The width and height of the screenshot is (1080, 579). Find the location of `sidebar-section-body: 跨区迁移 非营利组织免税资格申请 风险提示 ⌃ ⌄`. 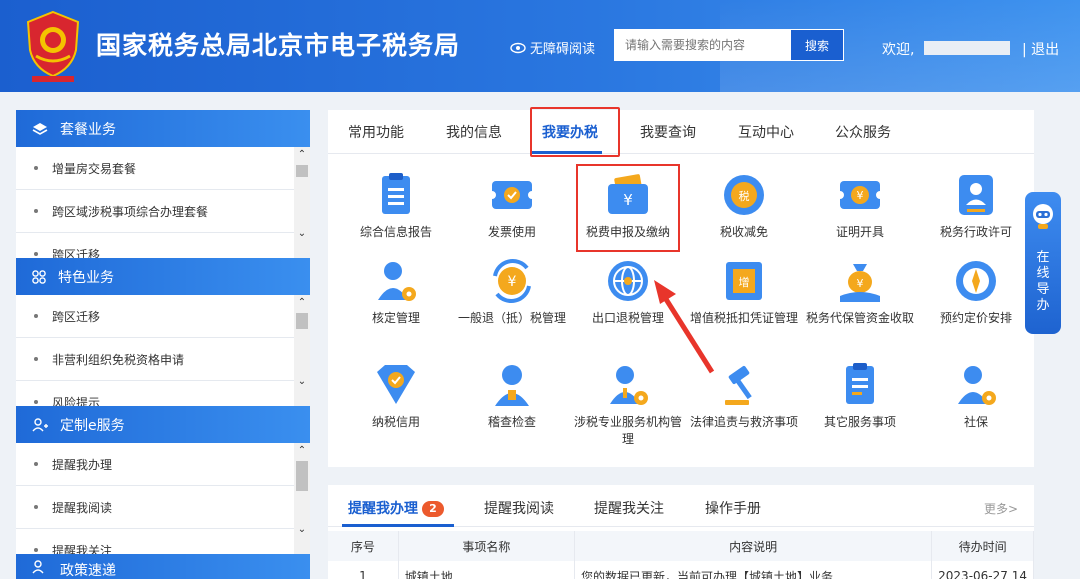

sidebar-section-body: 跨区迁移 非营利组织免税资格申请 风险提示 ⌃ ⌄ is located at coordinates (163, 350).